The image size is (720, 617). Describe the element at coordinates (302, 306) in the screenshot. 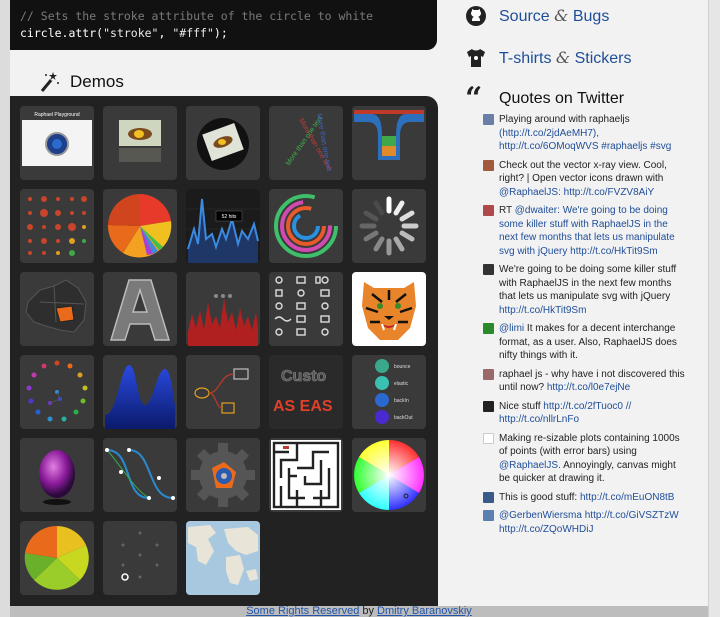

I see `icon-set-preview` at that location.